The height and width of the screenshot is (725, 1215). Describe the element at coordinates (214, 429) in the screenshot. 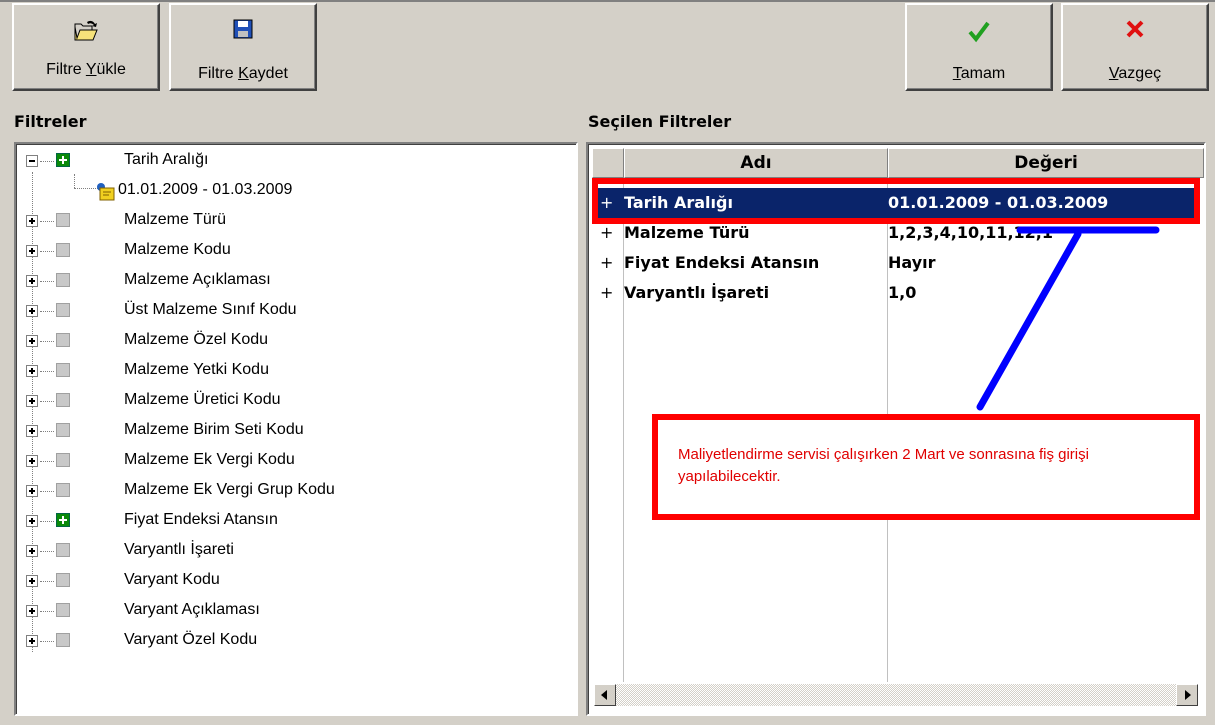

I see `tree-node-label: Malzeme Birim Seti Kodu` at that location.